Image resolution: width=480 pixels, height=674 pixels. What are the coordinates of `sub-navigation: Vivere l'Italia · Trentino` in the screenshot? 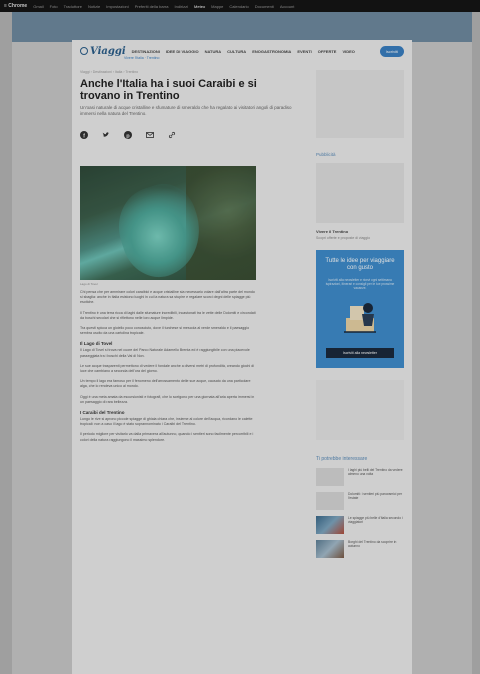 It's located at (141, 58).